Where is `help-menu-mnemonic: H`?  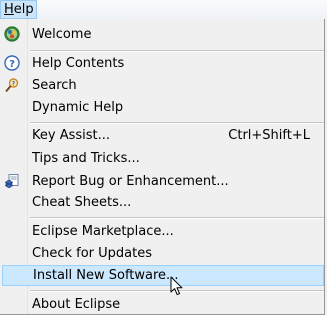 help-menu-mnemonic: H is located at coordinates (9, 9).